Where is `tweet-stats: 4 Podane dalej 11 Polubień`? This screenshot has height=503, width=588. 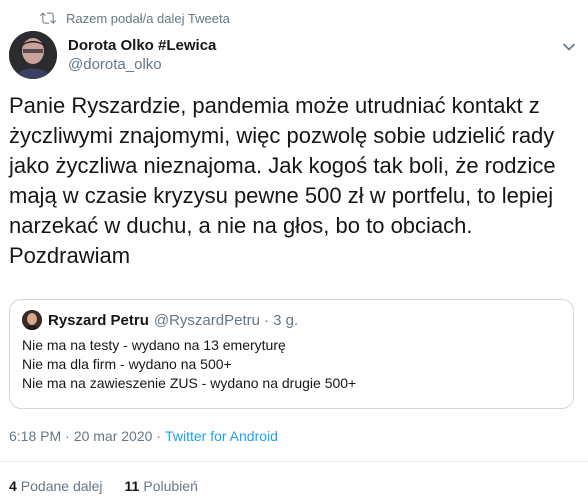 tweet-stats: 4 Podane dalej 11 Polubień is located at coordinates (103, 486).